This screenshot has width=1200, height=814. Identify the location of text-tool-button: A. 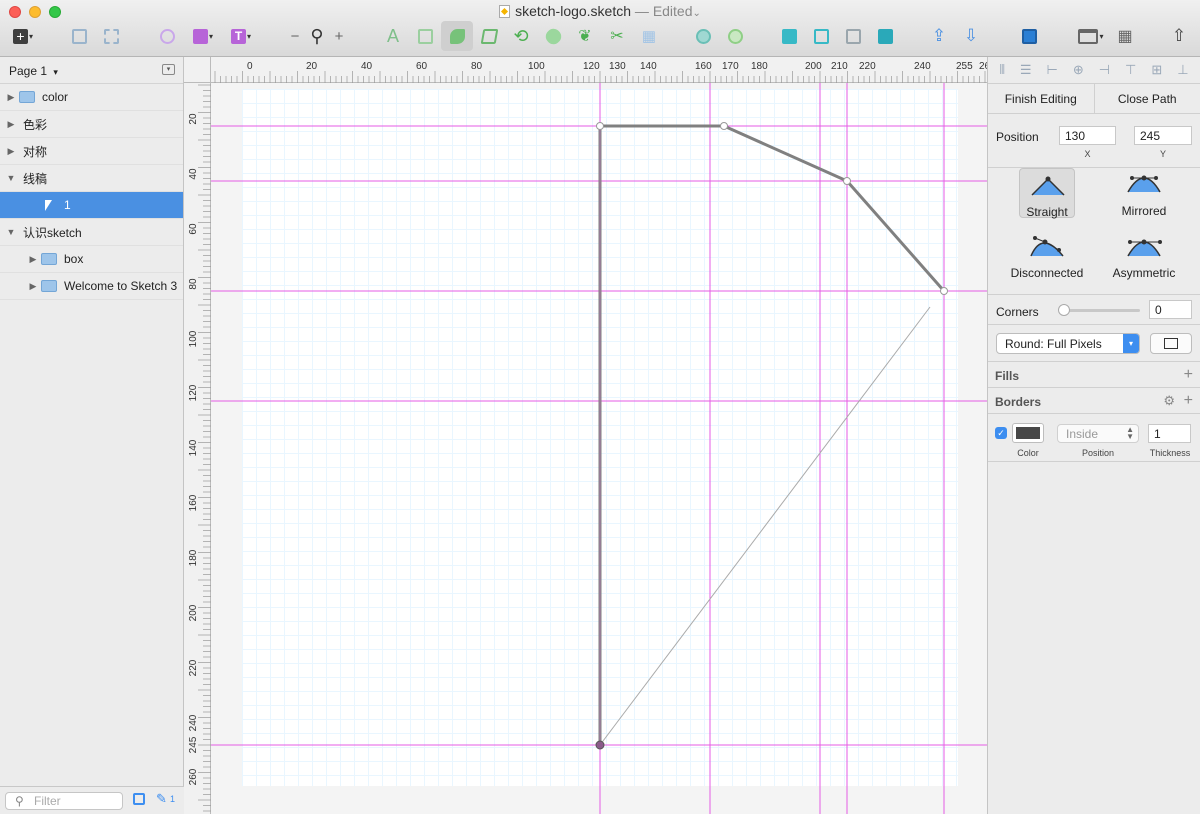
(393, 36).